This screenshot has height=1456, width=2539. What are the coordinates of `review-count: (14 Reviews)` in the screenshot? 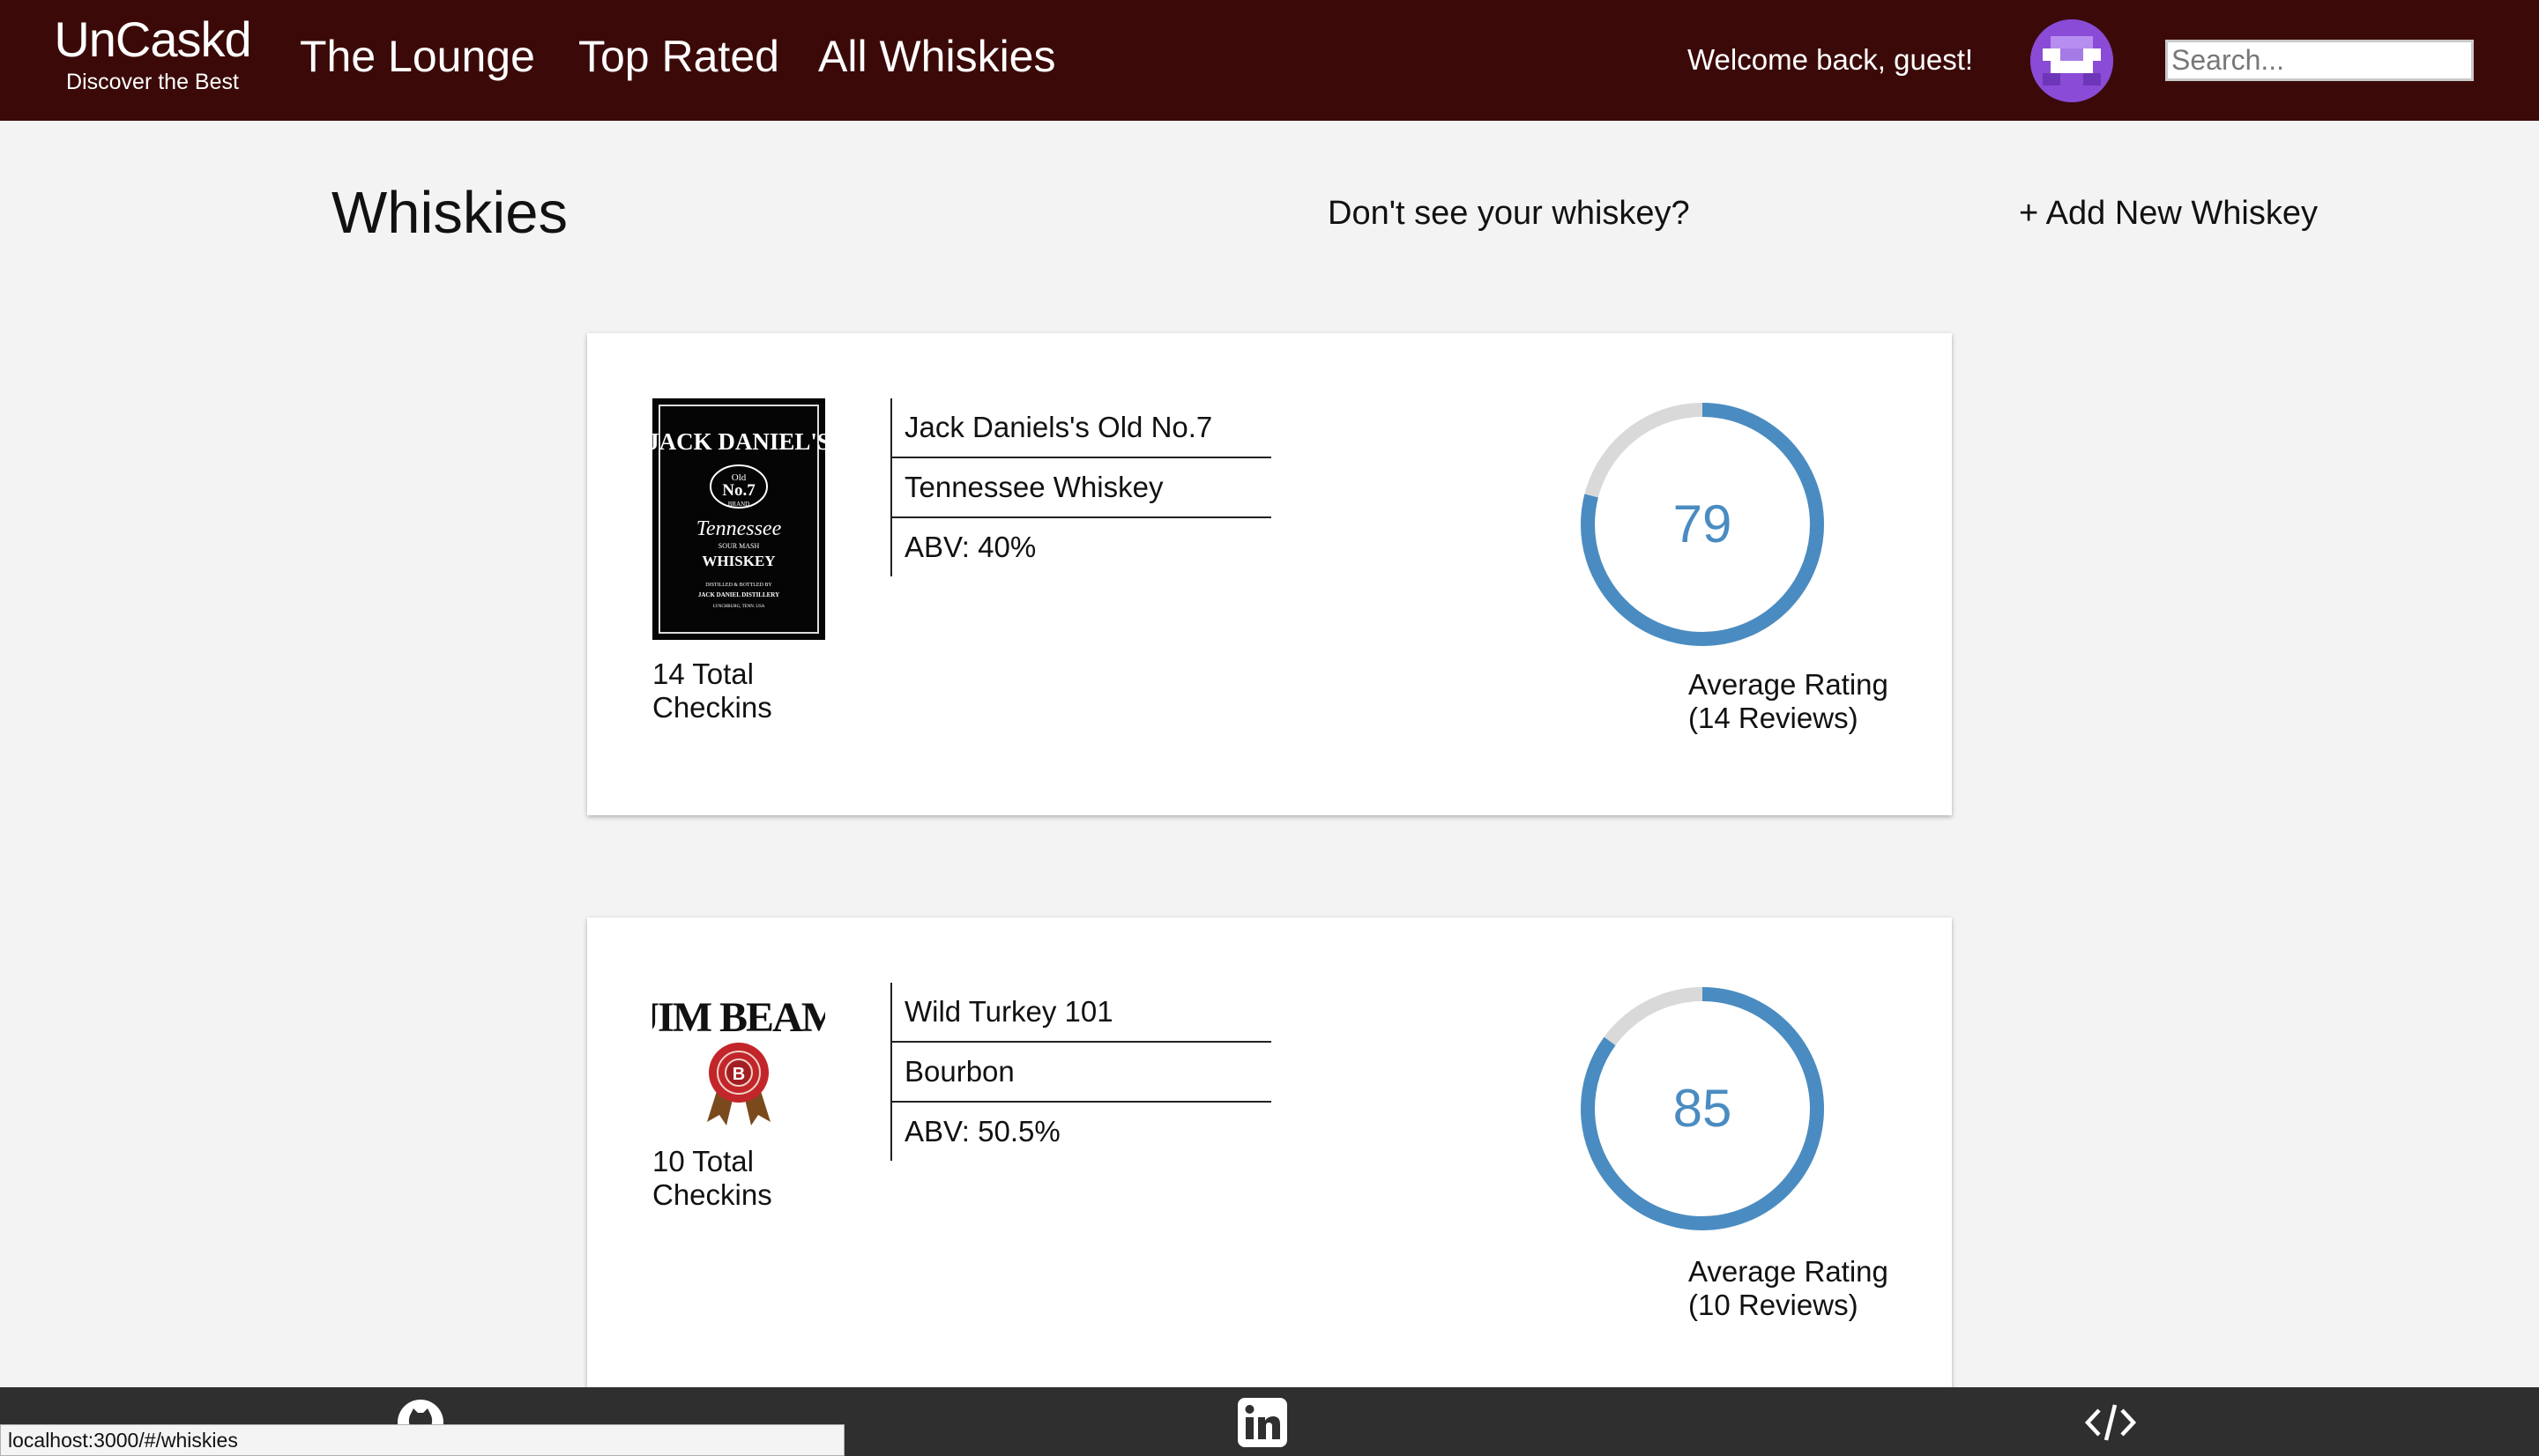 It's located at (1773, 718).